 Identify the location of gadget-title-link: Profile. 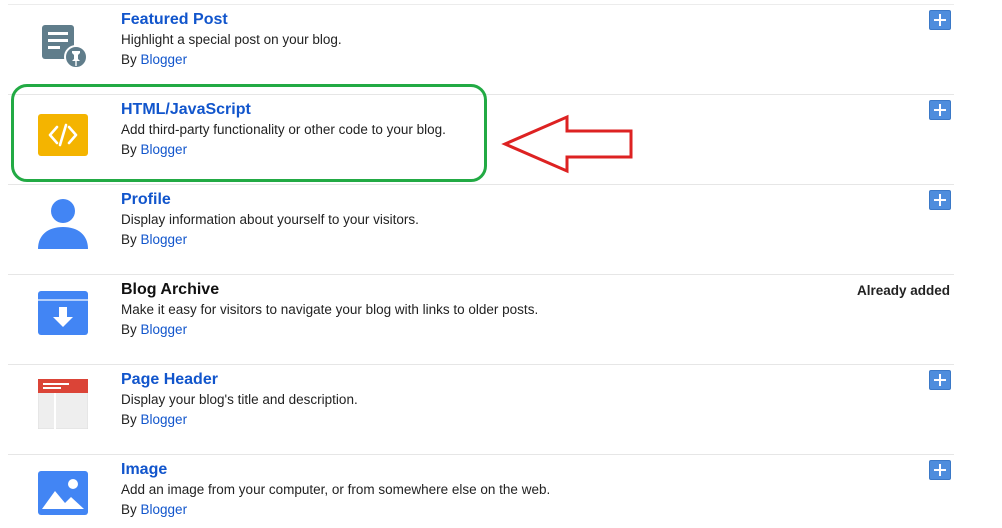
(487, 199).